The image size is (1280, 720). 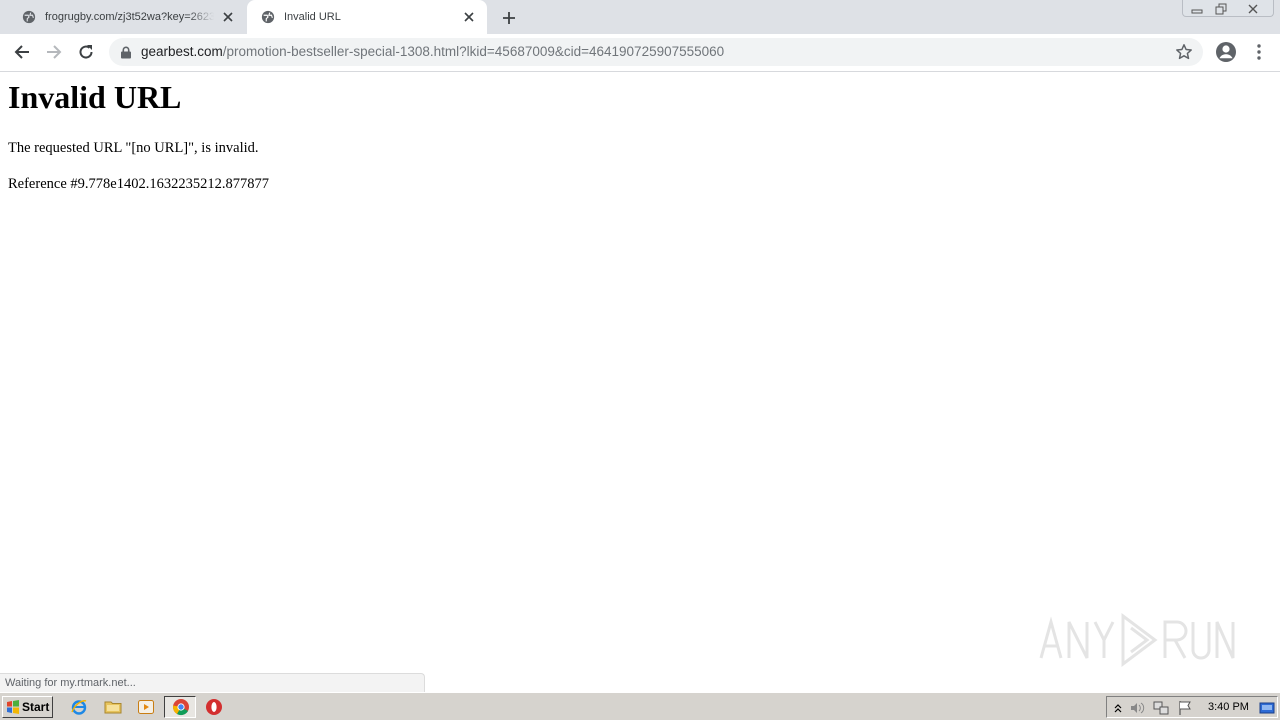 I want to click on taskbar-chrome-button, so click(x=180, y=707).